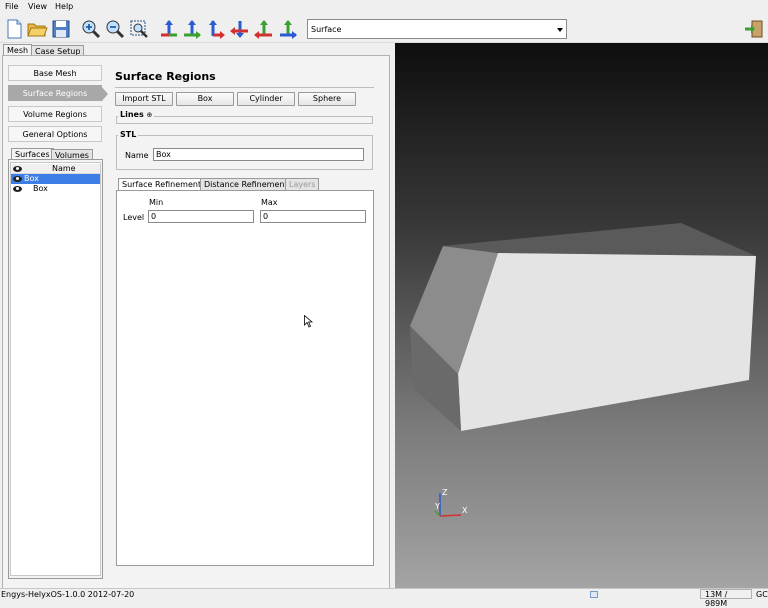 This screenshot has height=608, width=768. Describe the element at coordinates (445, 492) in the screenshot. I see `axis-z-label: Z` at that location.